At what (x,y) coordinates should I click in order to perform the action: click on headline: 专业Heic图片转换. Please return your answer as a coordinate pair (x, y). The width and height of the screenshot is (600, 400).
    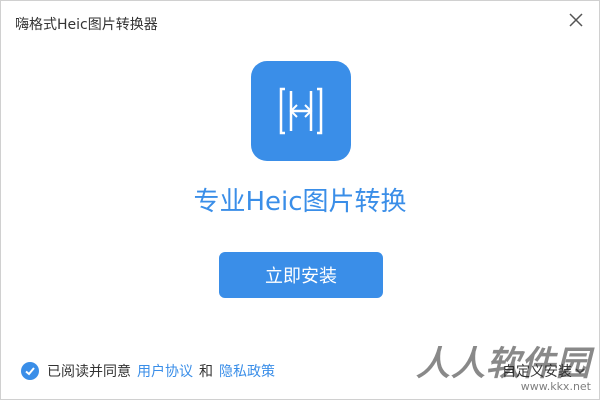
    Looking at the image, I should click on (300, 202).